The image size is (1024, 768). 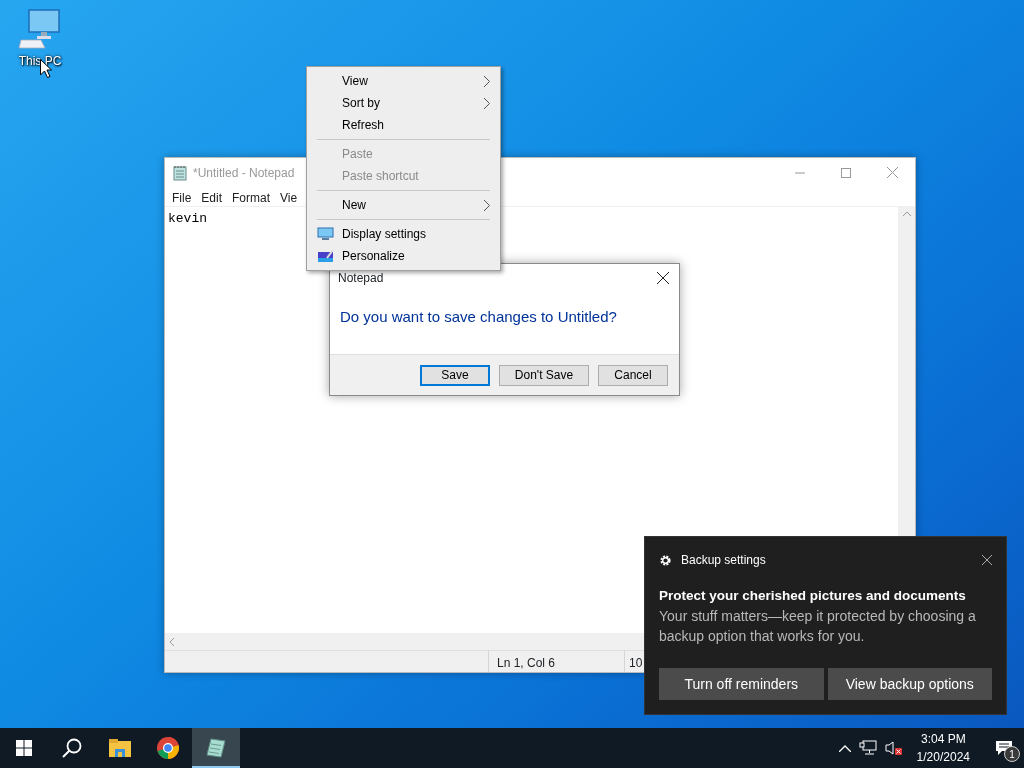 I want to click on notification-button: Turn off reminders, so click(x=741, y=684).